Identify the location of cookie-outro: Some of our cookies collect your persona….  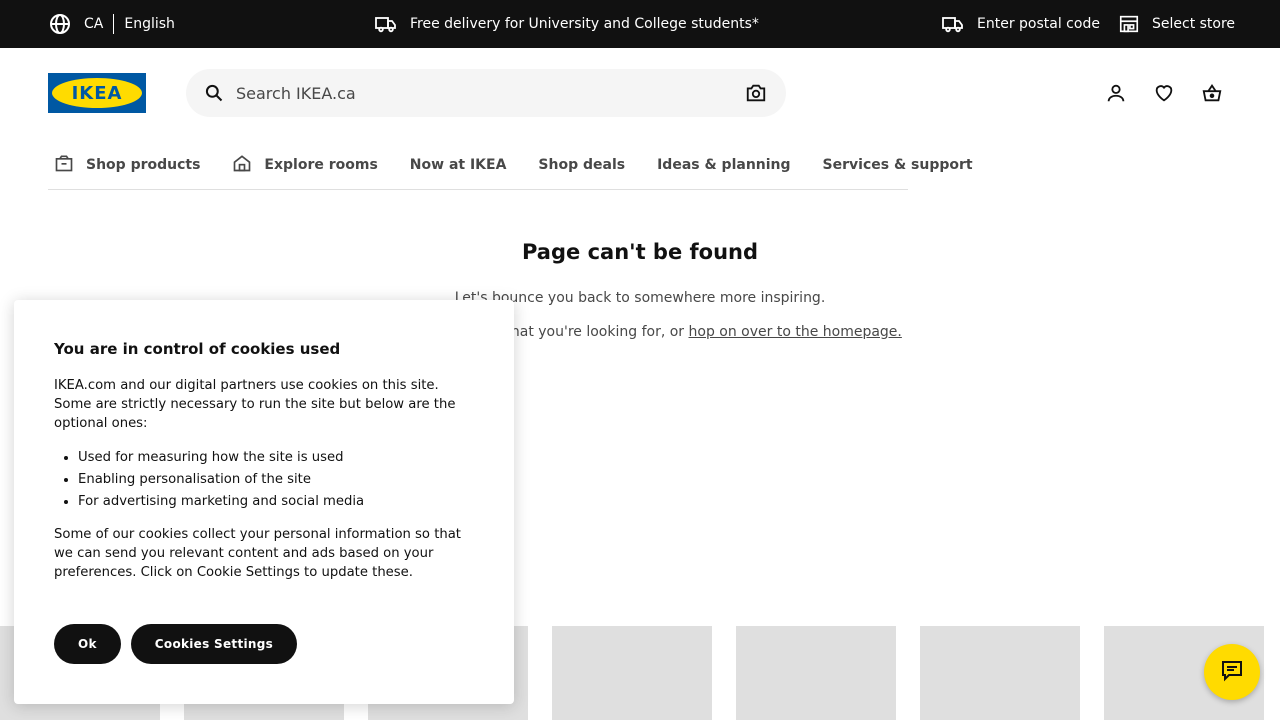
(257, 553).